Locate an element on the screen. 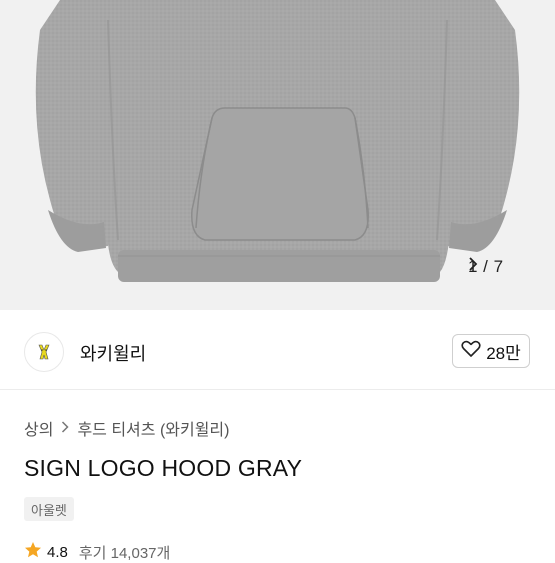 This screenshot has height=563, width=555. chevron-right-icon is located at coordinates (65, 428).